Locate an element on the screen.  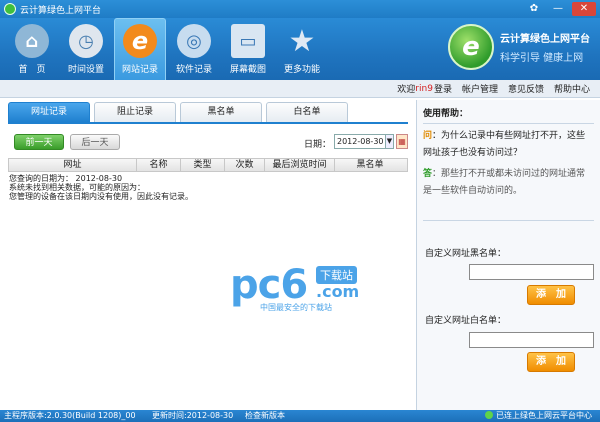
disc-icon: ◎ is located at coordinates (194, 41).